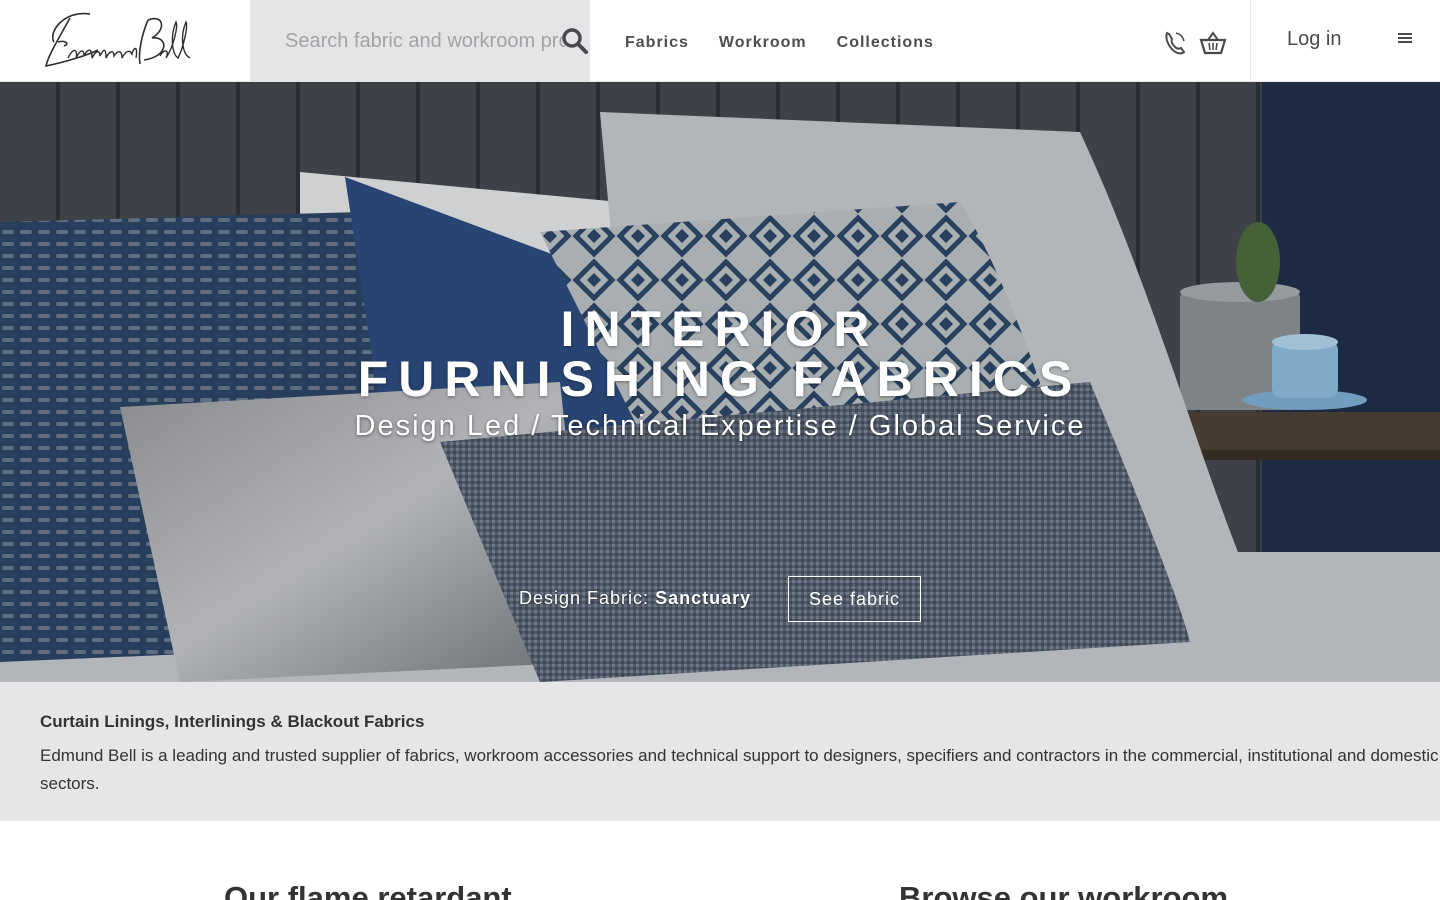 The image size is (1440, 900). I want to click on hero-fabric-caption: Design Fabric: Sanctuary, so click(635, 598).